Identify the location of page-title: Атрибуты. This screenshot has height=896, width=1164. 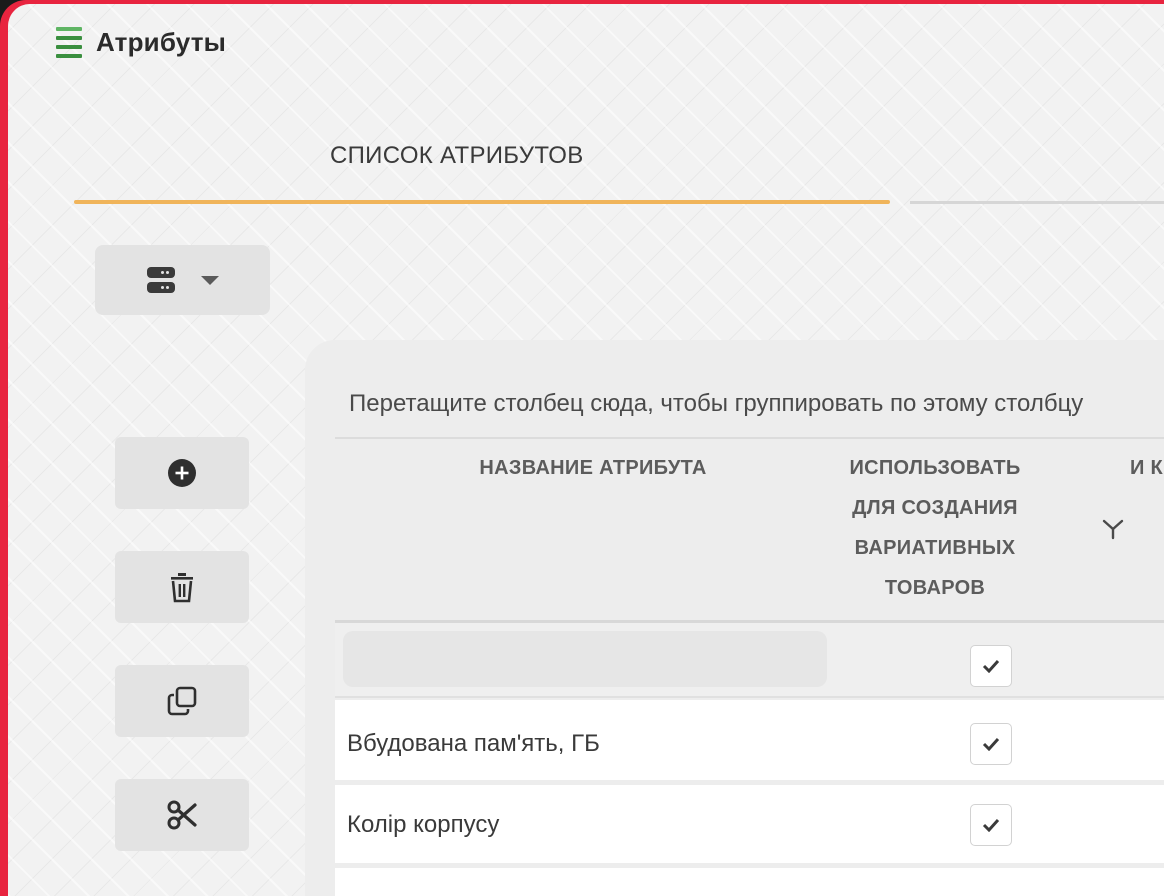
(161, 41).